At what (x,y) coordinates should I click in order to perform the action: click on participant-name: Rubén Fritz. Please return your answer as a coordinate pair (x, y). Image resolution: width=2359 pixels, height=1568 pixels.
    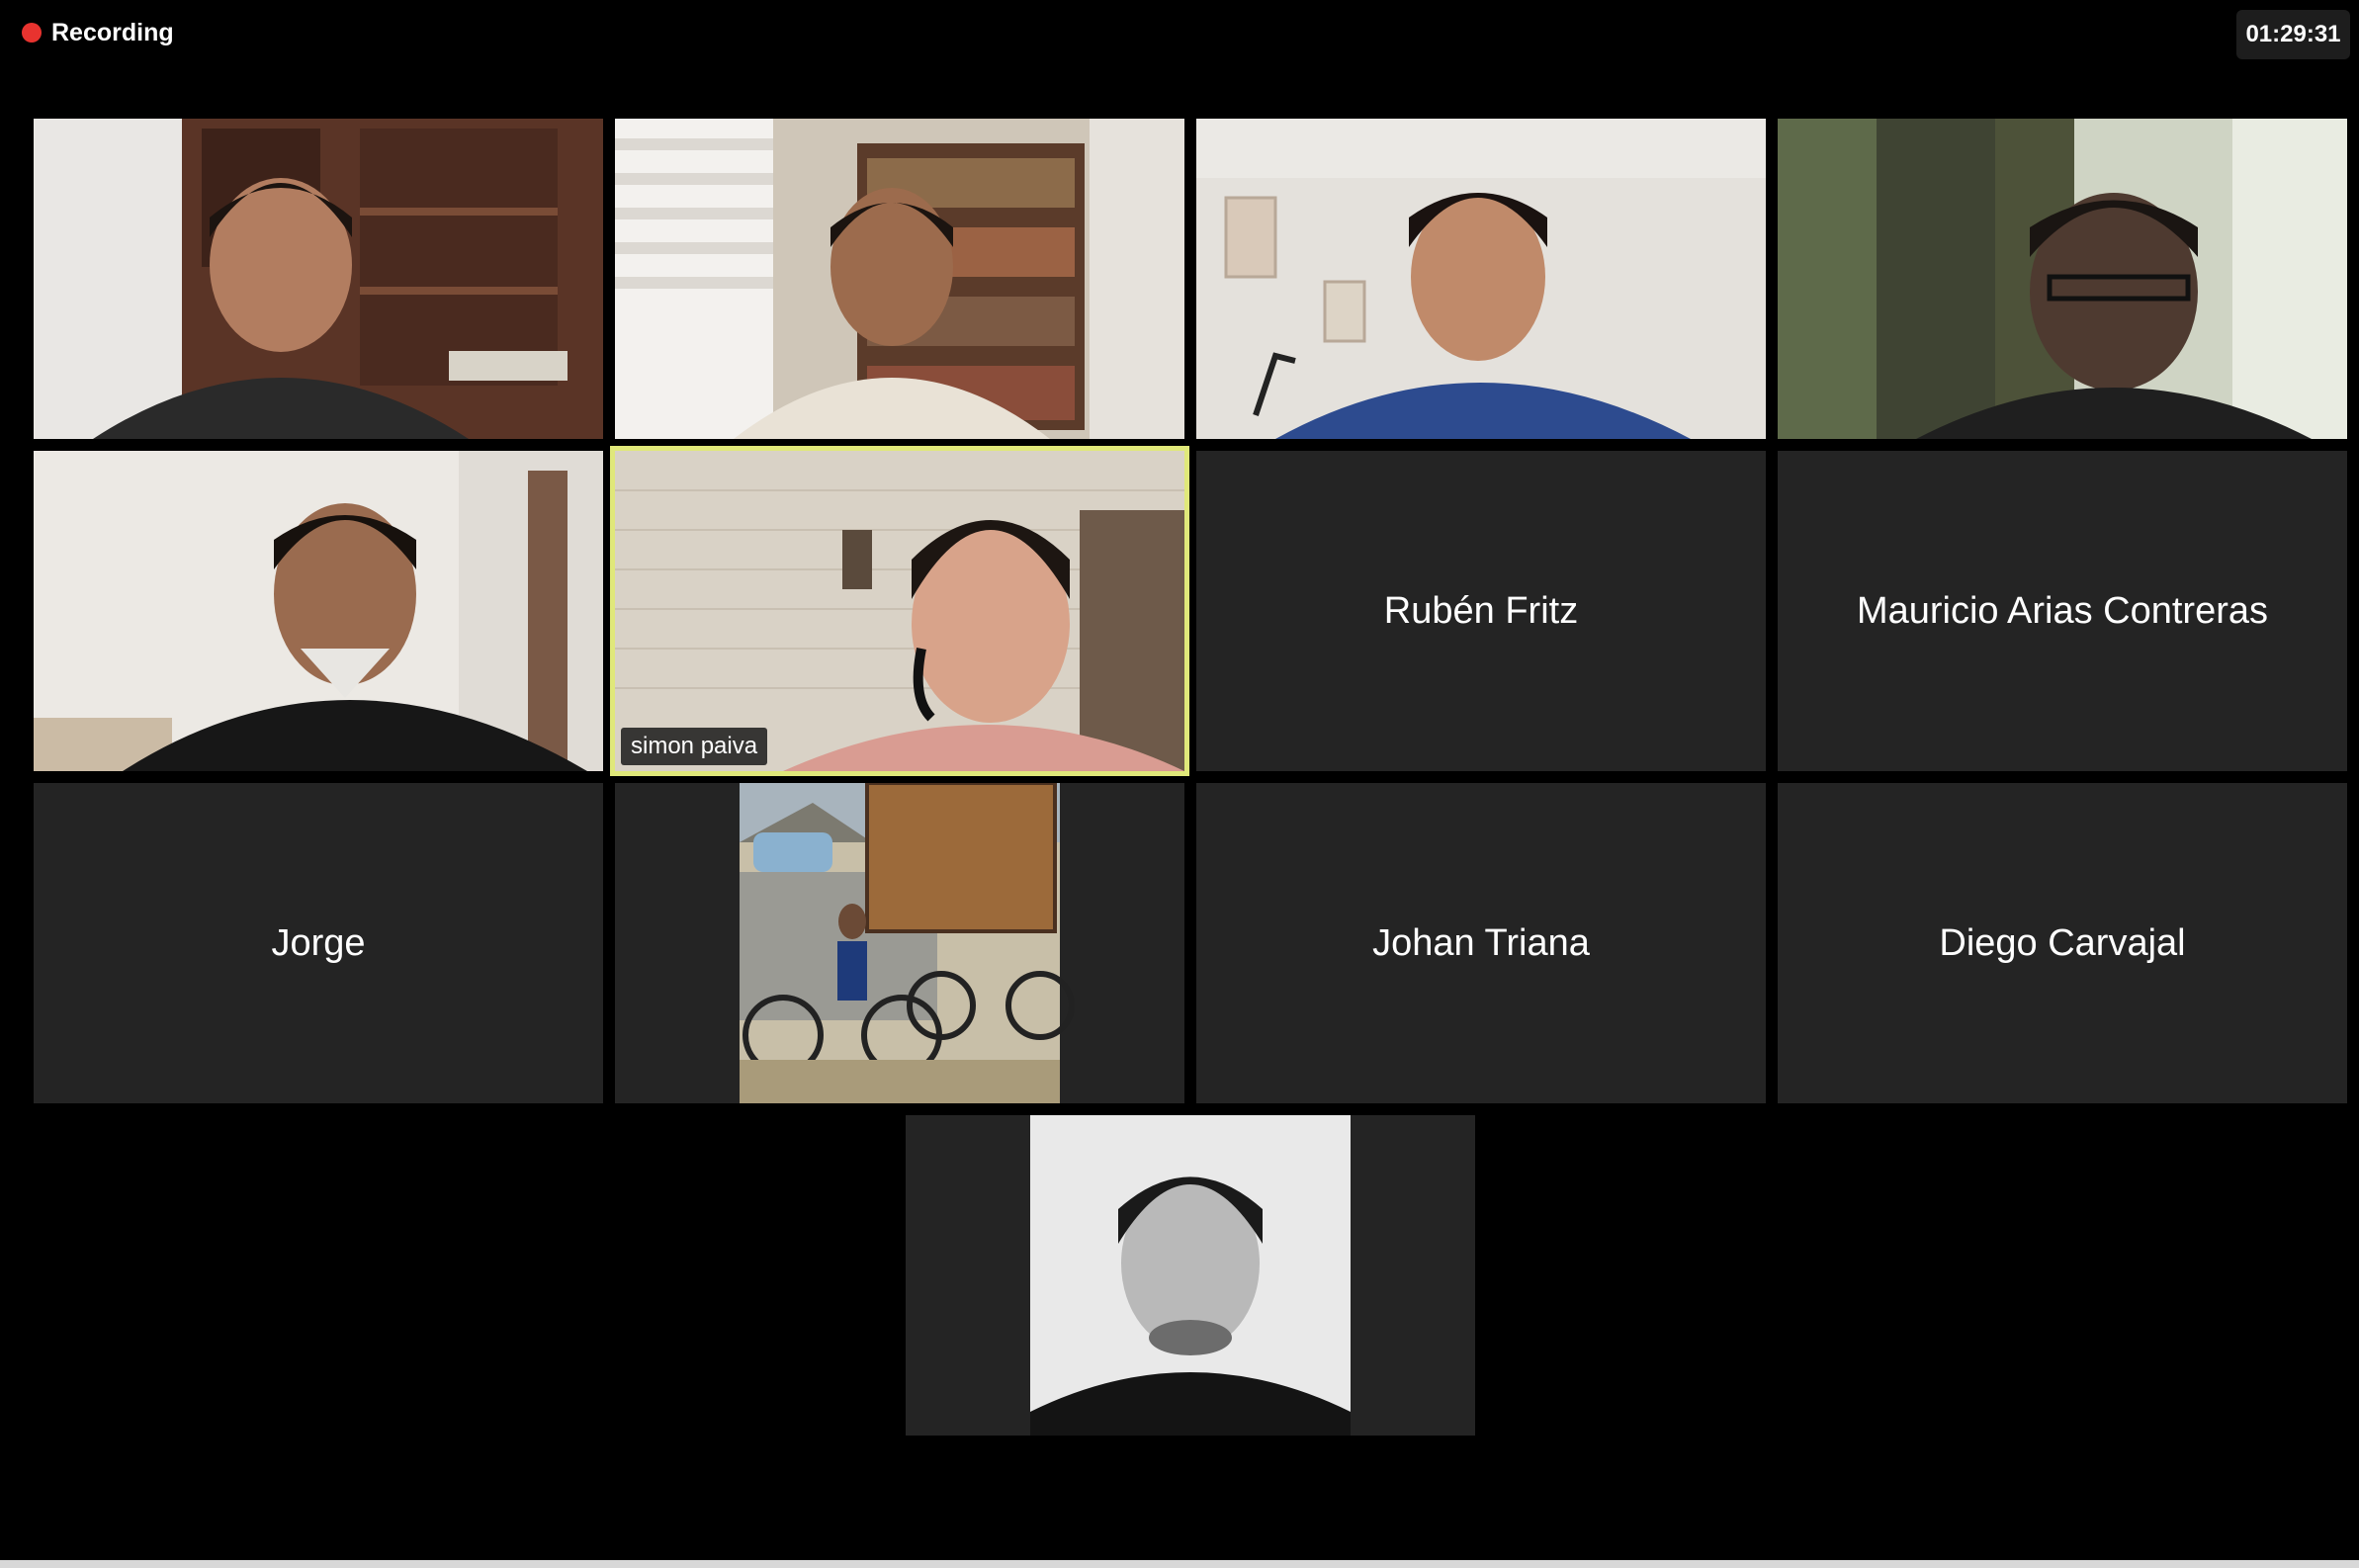
    Looking at the image, I should click on (1481, 610).